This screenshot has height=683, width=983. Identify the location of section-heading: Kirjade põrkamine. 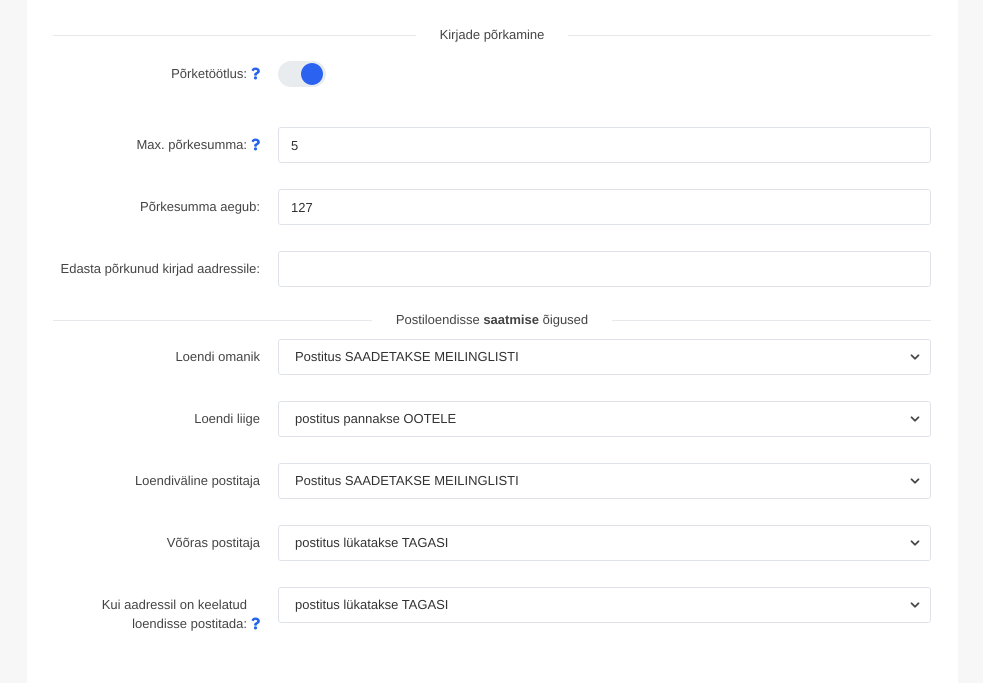
(492, 35).